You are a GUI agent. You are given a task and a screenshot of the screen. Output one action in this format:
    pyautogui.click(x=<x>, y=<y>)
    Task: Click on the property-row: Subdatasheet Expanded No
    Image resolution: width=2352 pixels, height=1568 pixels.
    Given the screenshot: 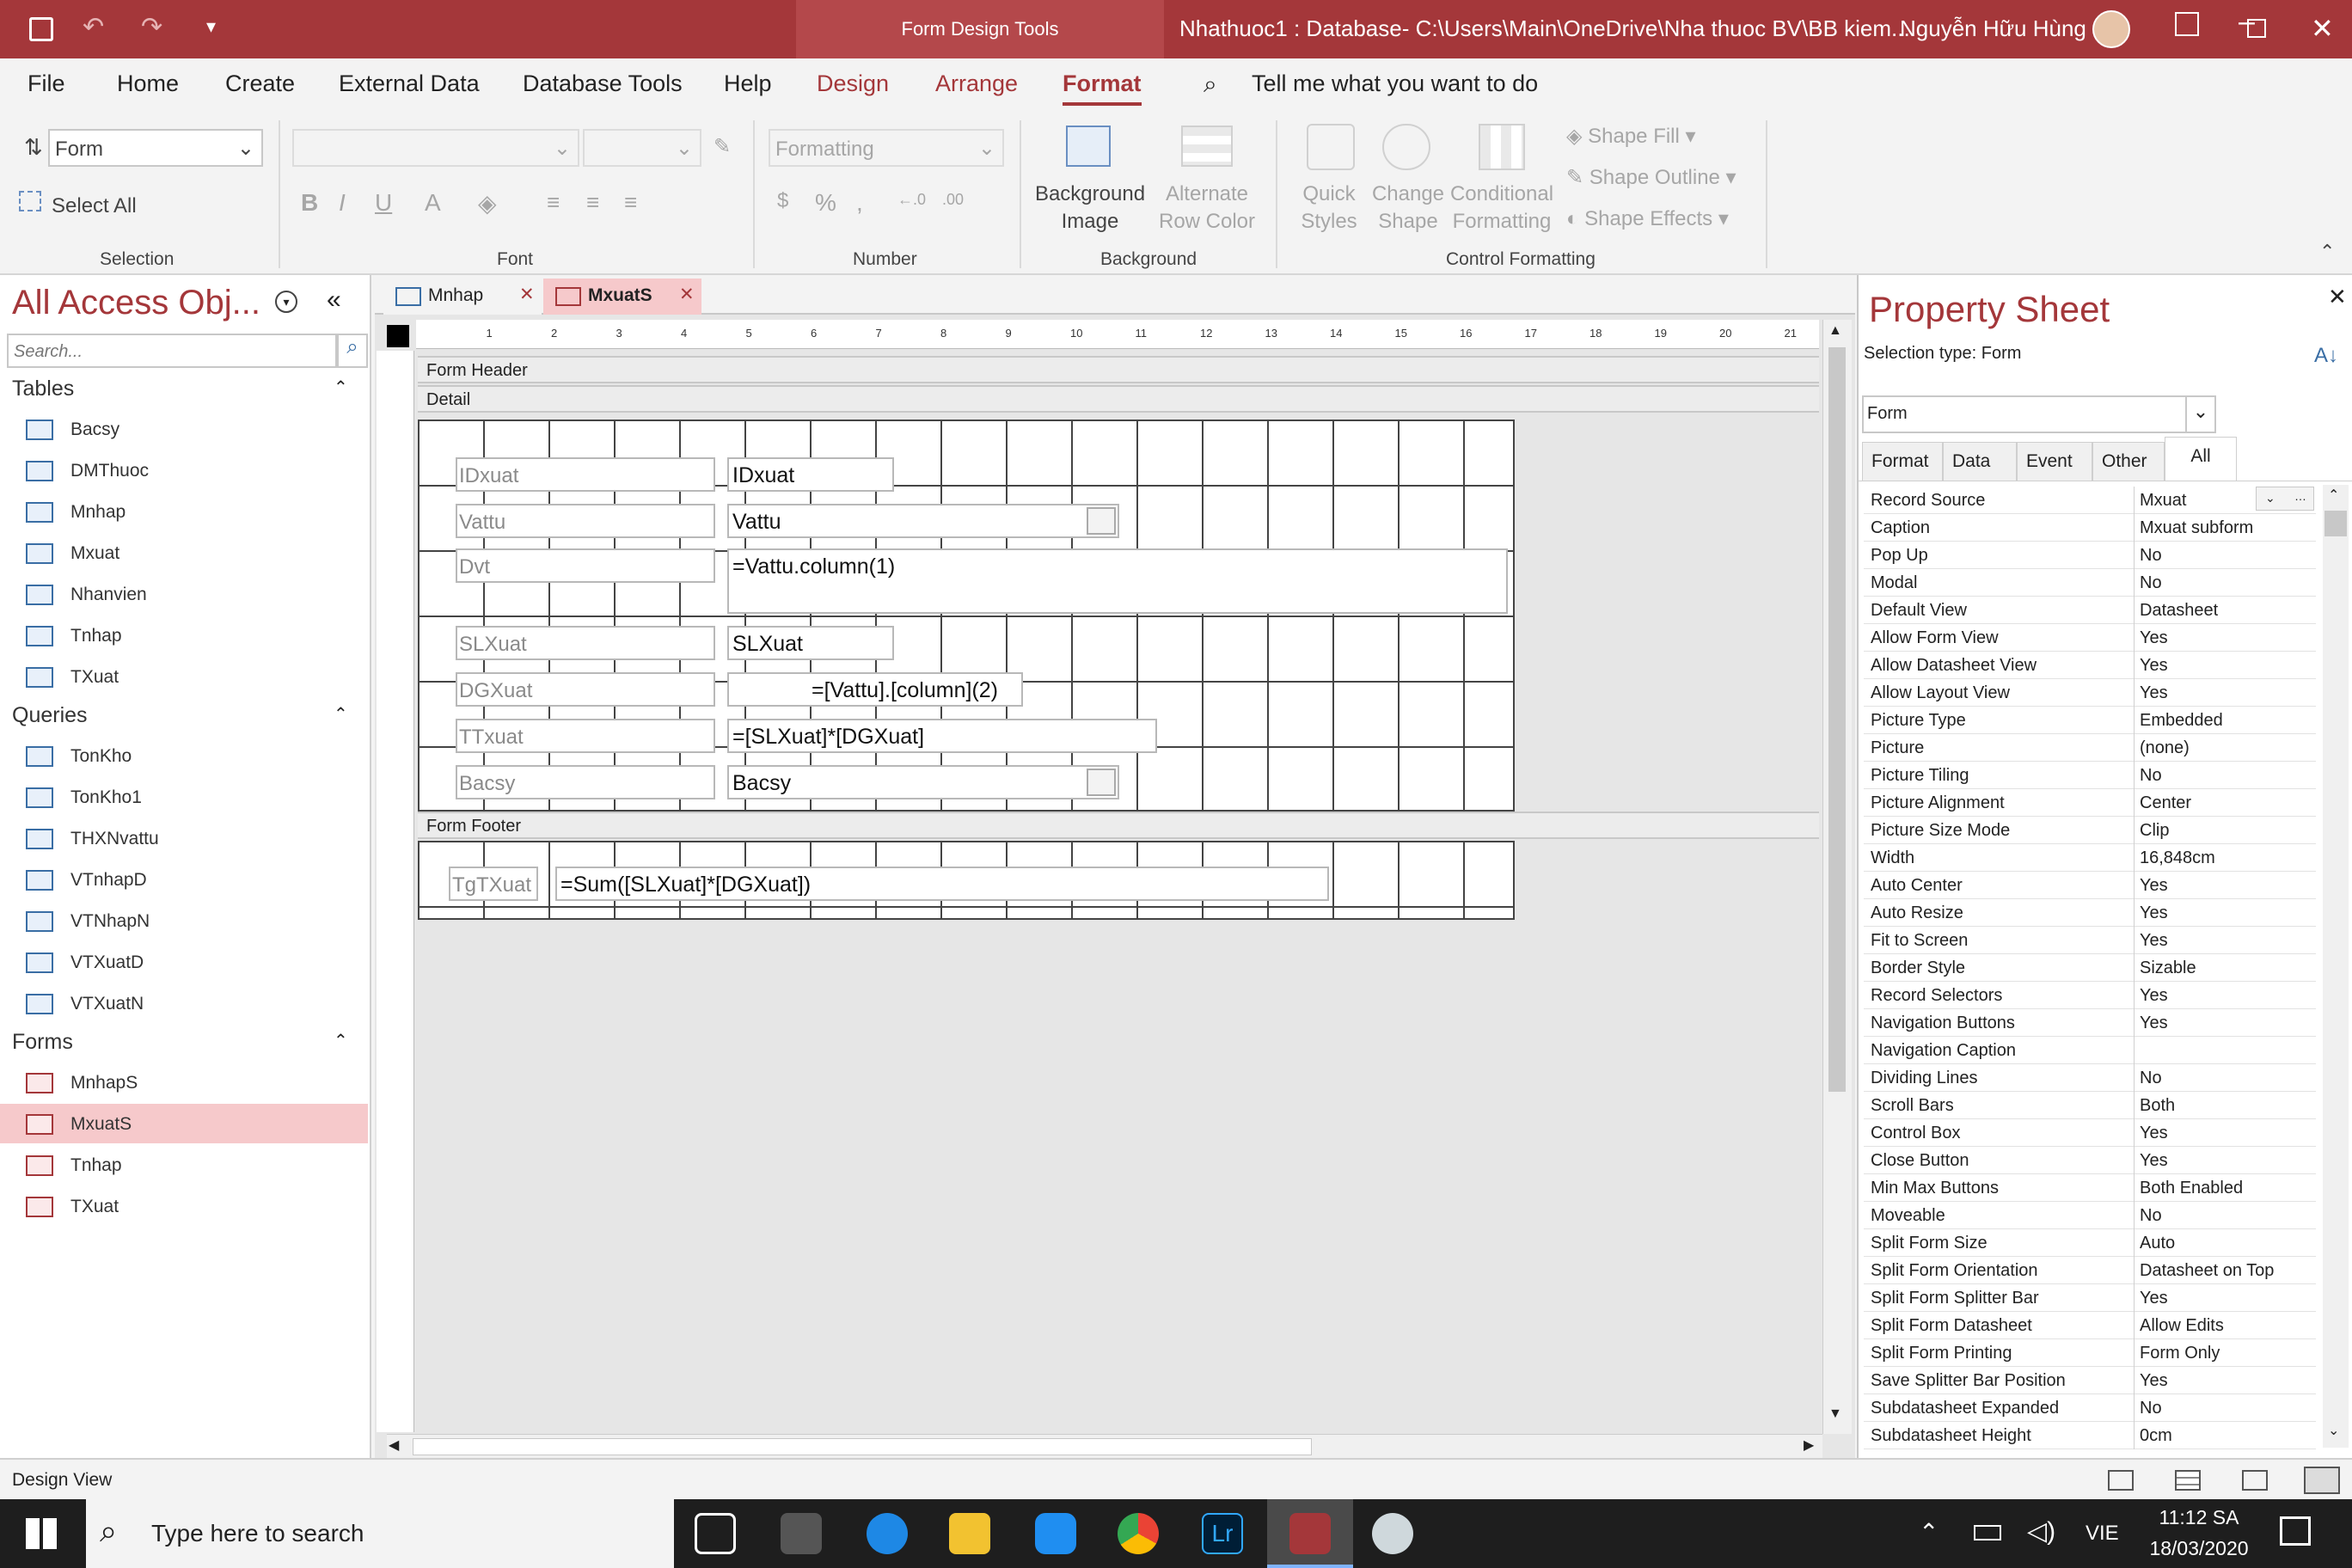 What is the action you would take?
    pyautogui.click(x=2090, y=1408)
    